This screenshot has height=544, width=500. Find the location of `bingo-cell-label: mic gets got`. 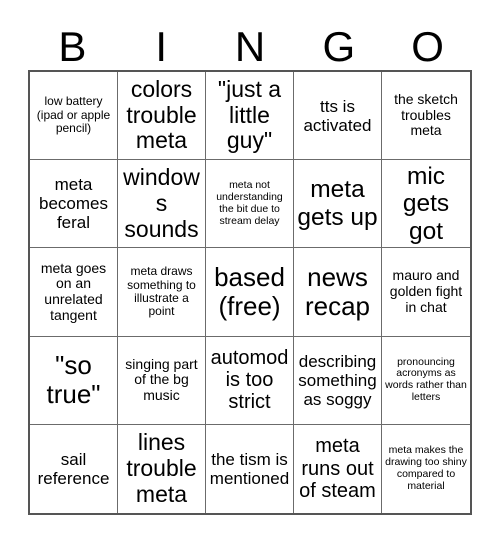

bingo-cell-label: mic gets got is located at coordinates (426, 203).